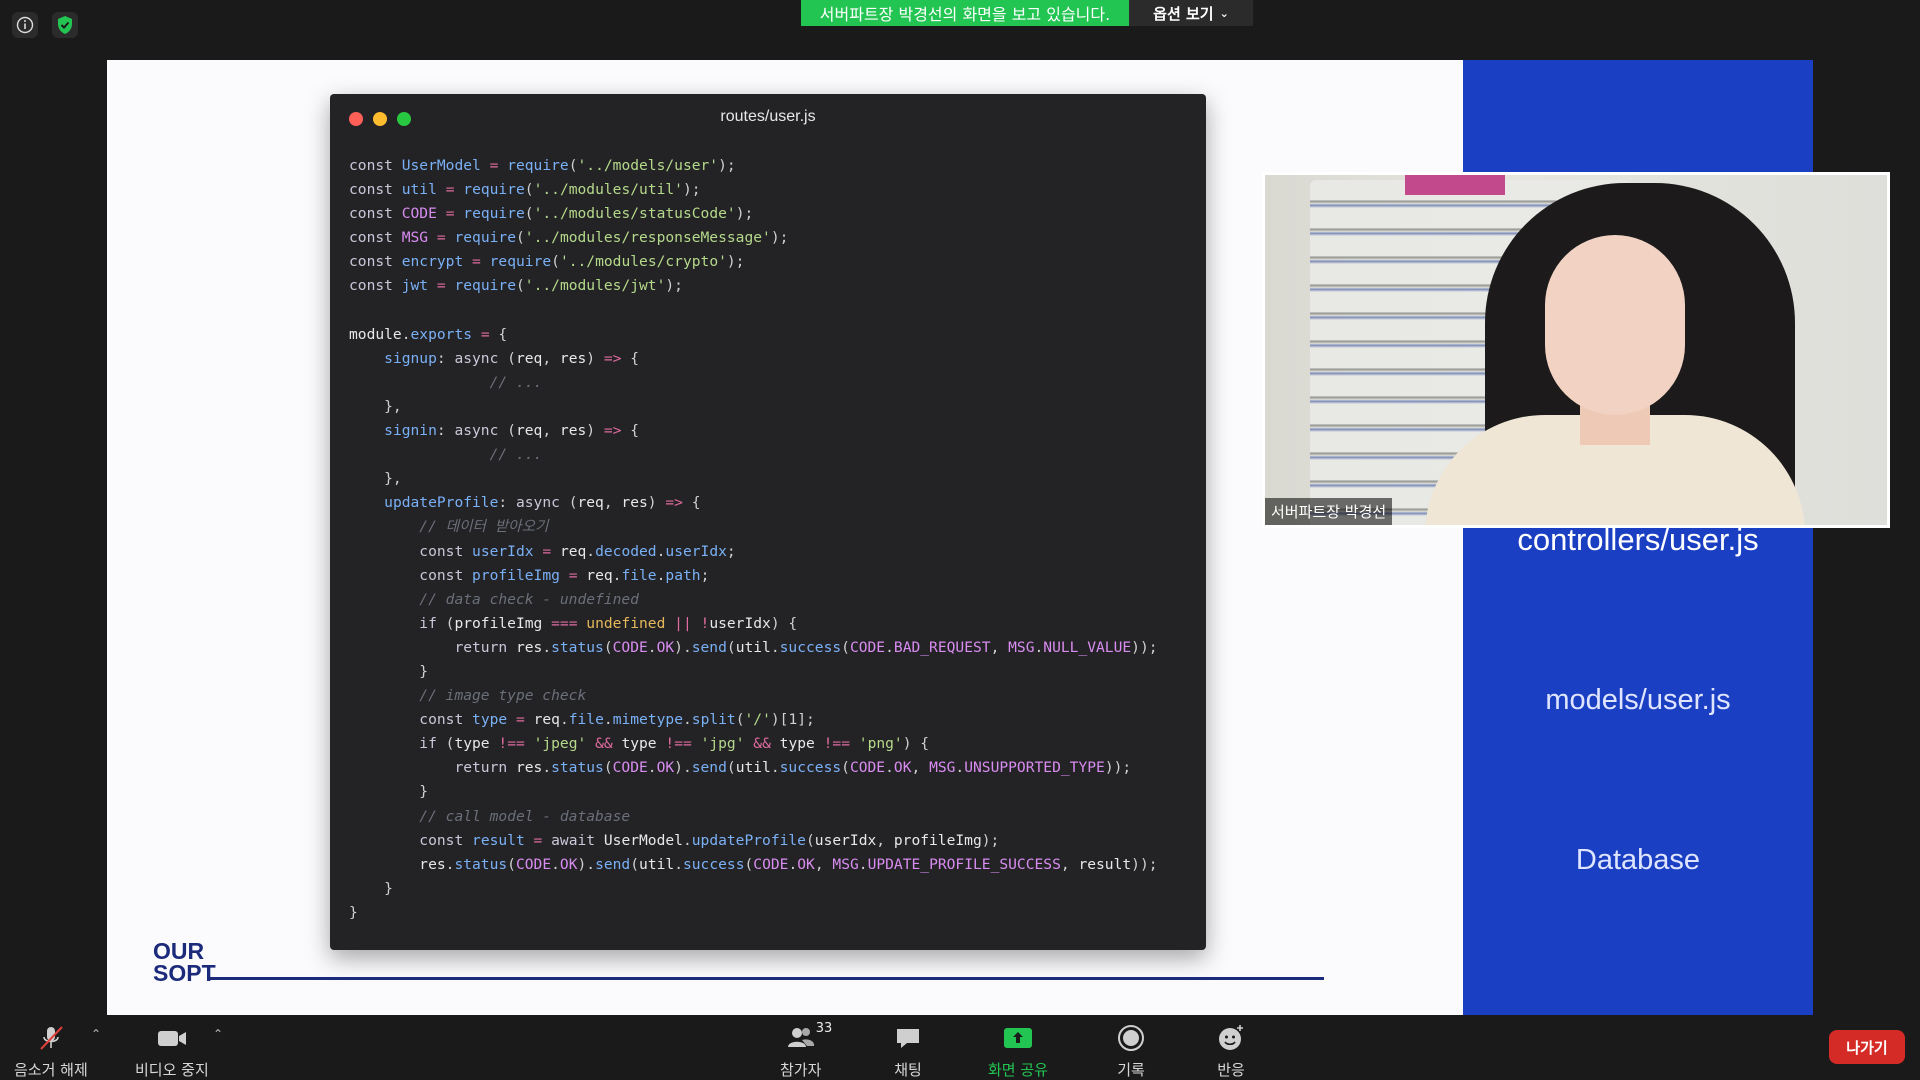  Describe the element at coordinates (51, 1038) in the screenshot. I see `microphone-muted-icon` at that location.